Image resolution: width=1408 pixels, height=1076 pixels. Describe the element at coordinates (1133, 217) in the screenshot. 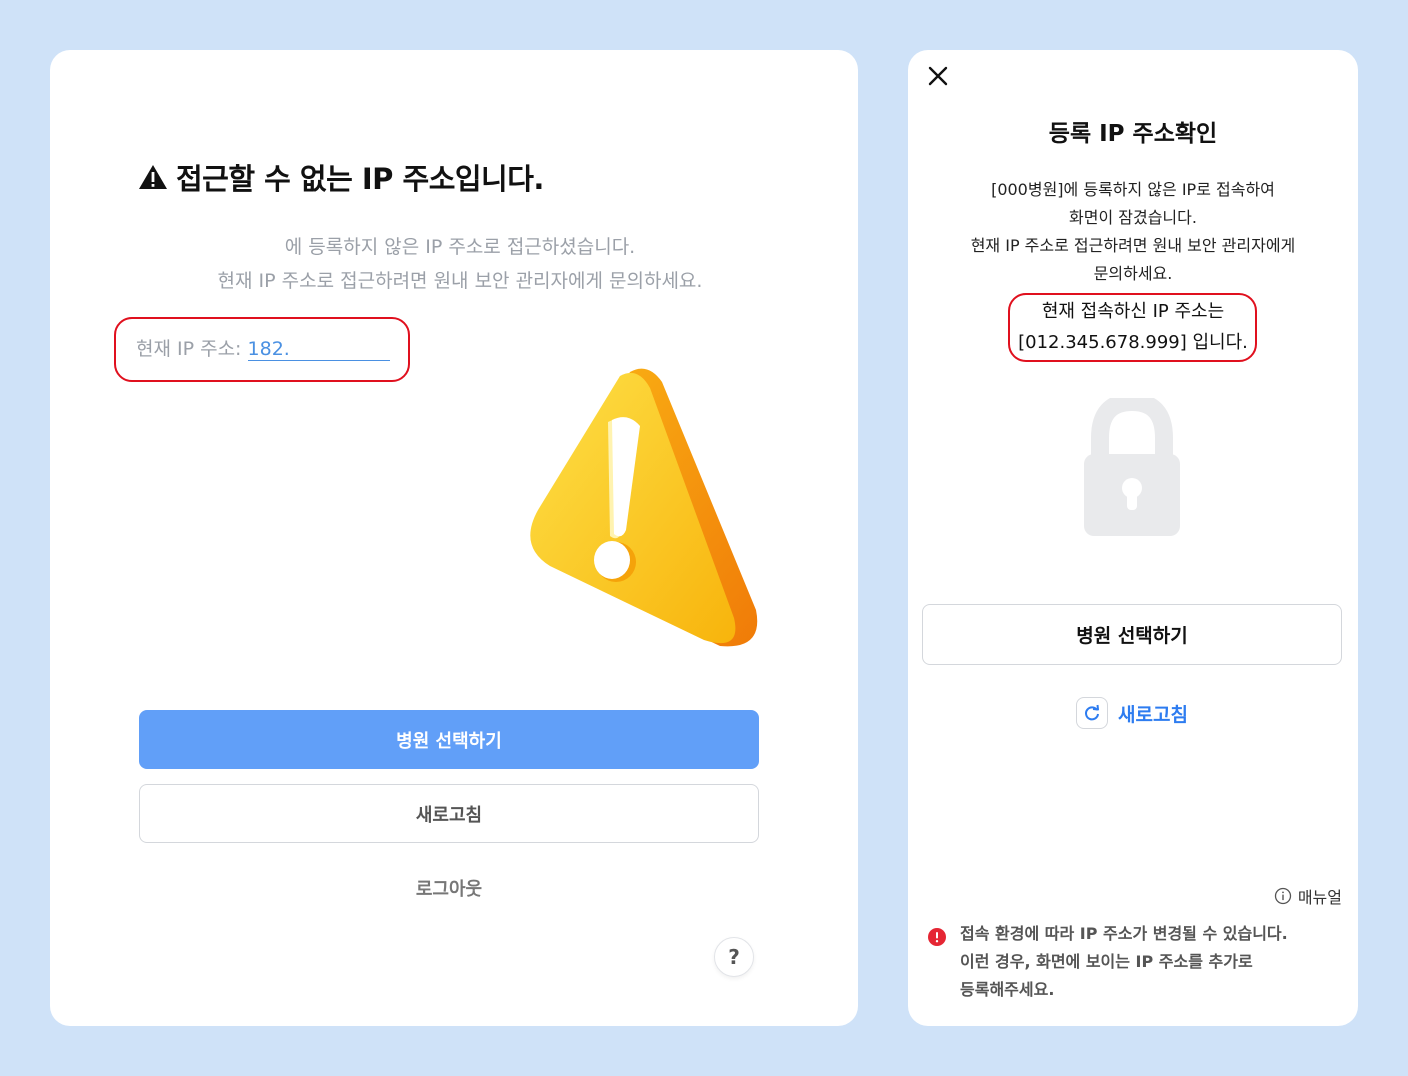

I see `description-line: 화면이 잠겼습니다.` at that location.